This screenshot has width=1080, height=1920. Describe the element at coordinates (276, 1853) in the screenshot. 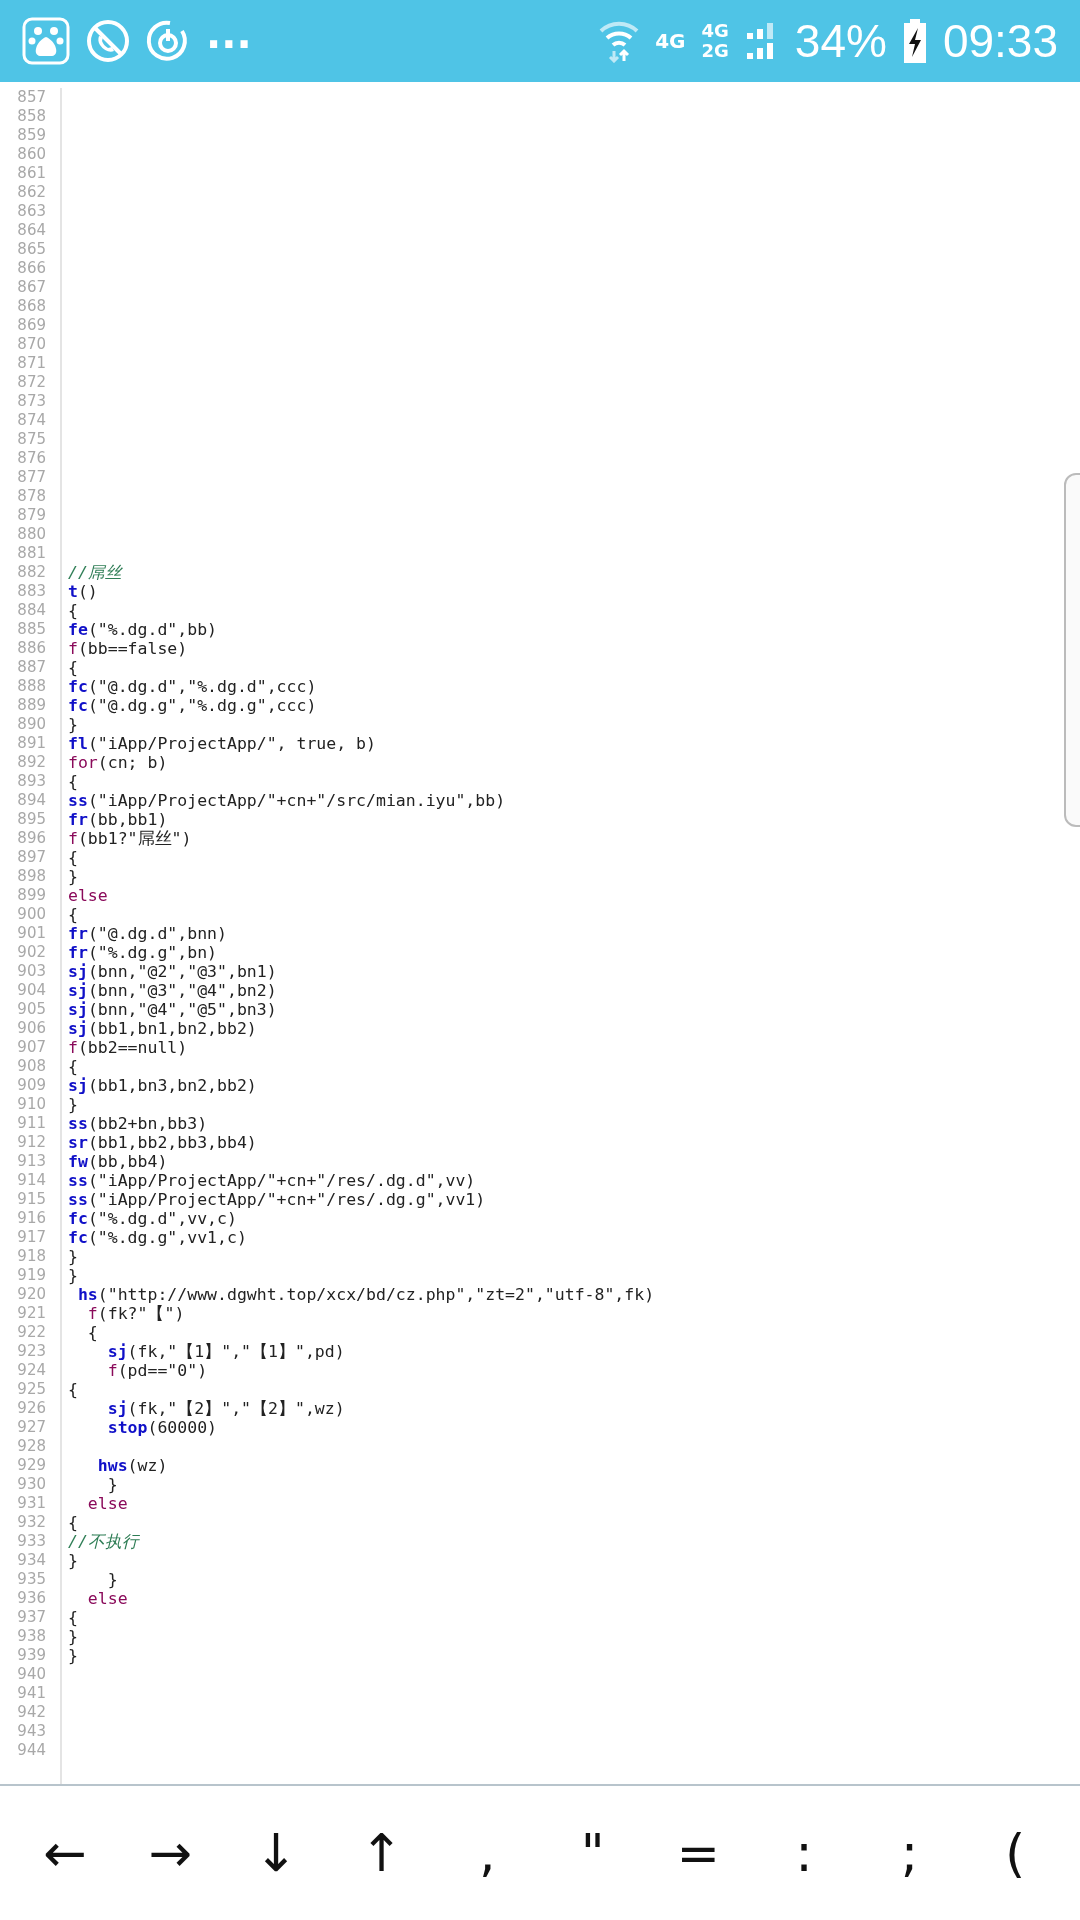

I see `symbol-key: ↓` at that location.